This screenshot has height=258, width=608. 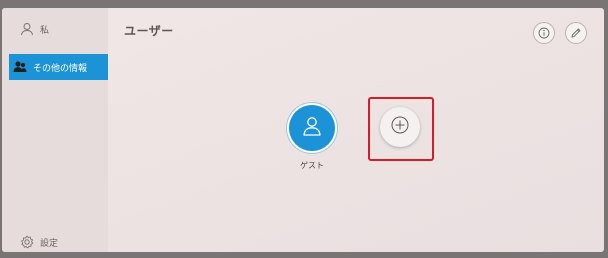 I want to click on sidebar-item-label: 設定, so click(x=49, y=243).